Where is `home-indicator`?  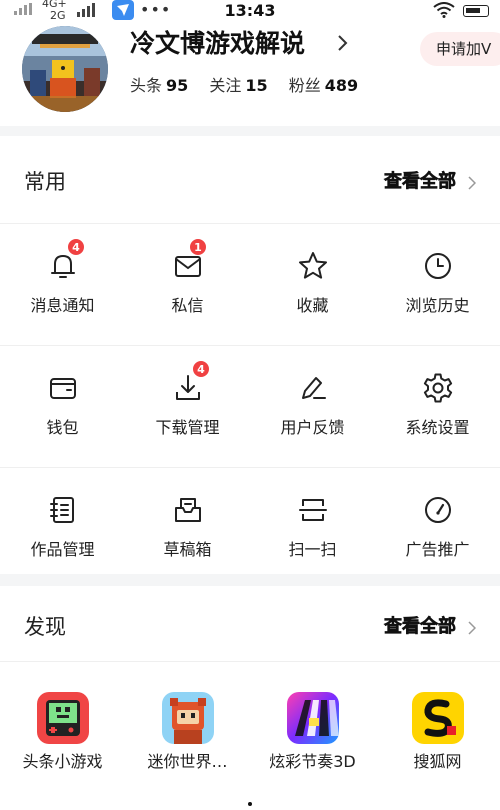 home-indicator is located at coordinates (250, 804).